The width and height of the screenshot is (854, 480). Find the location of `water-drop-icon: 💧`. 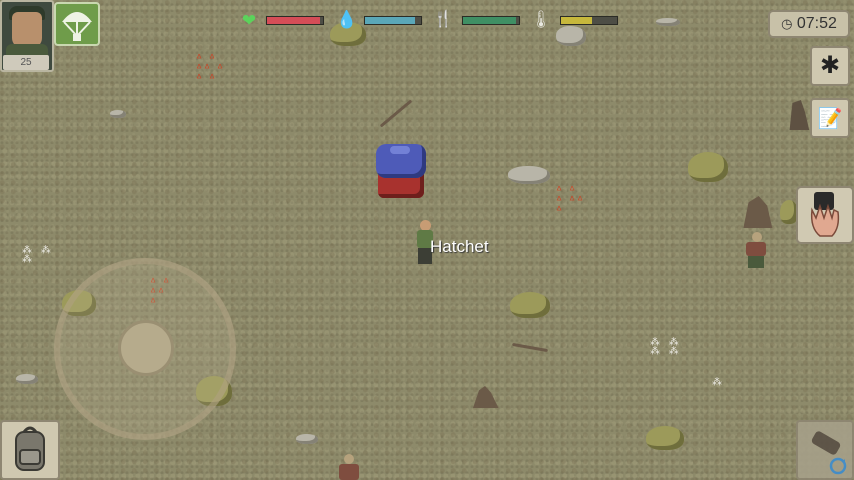

water-drop-icon: 💧 is located at coordinates (347, 19).